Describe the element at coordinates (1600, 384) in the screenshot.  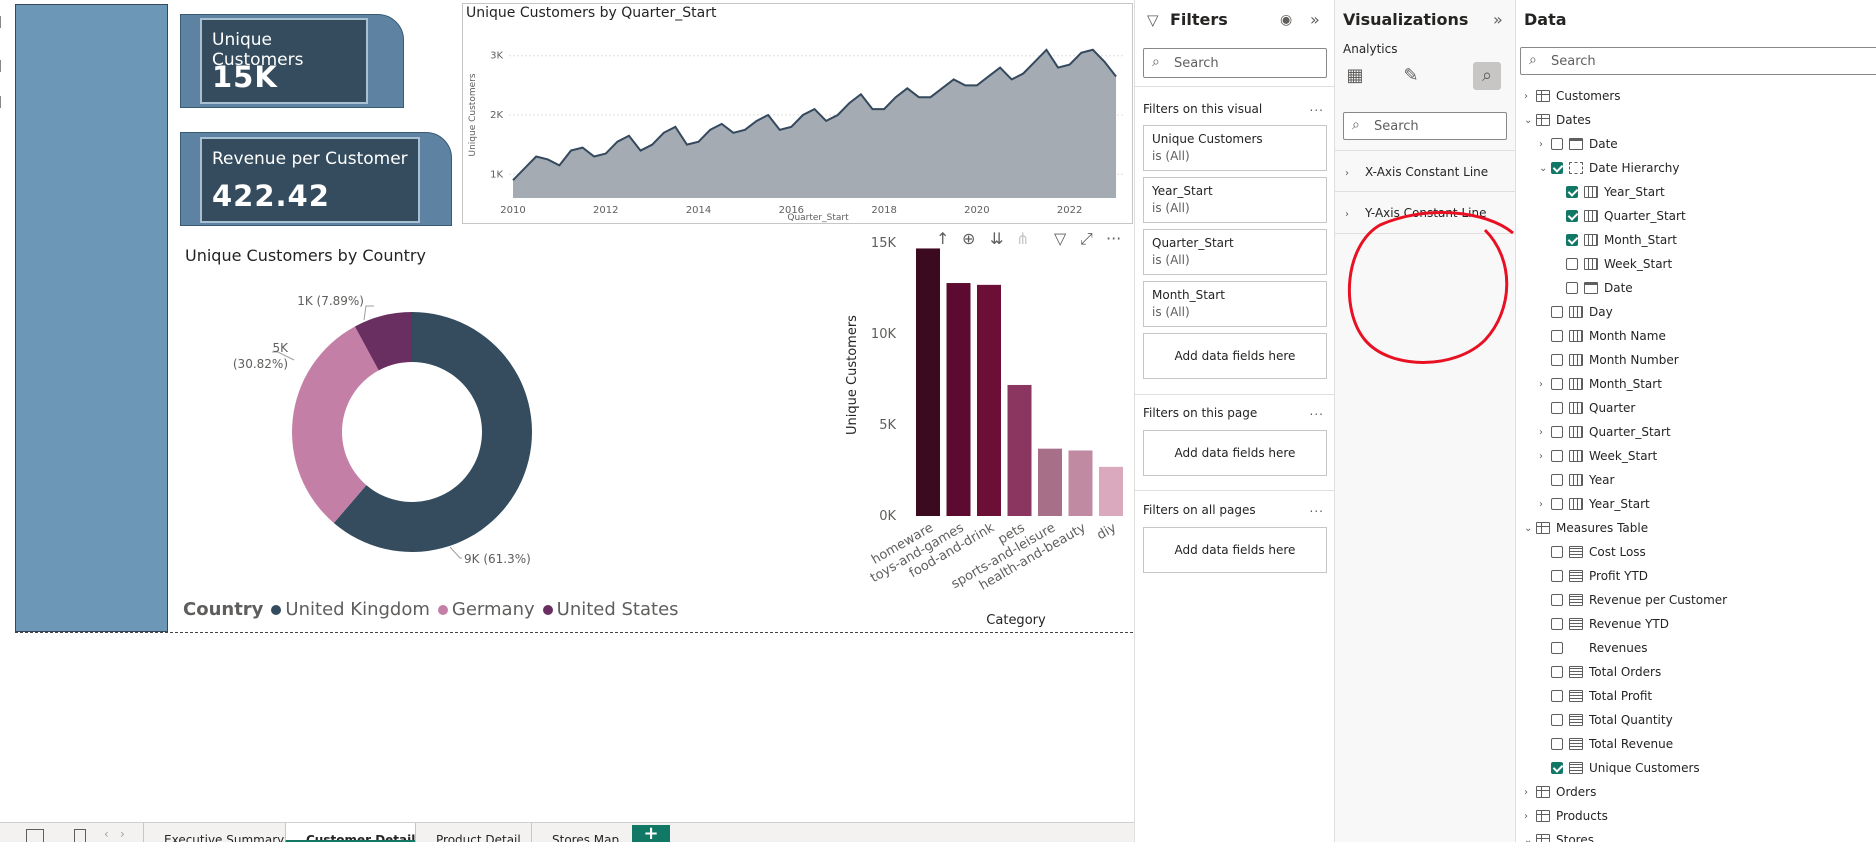
I see `field-row: › Month_Start` at that location.